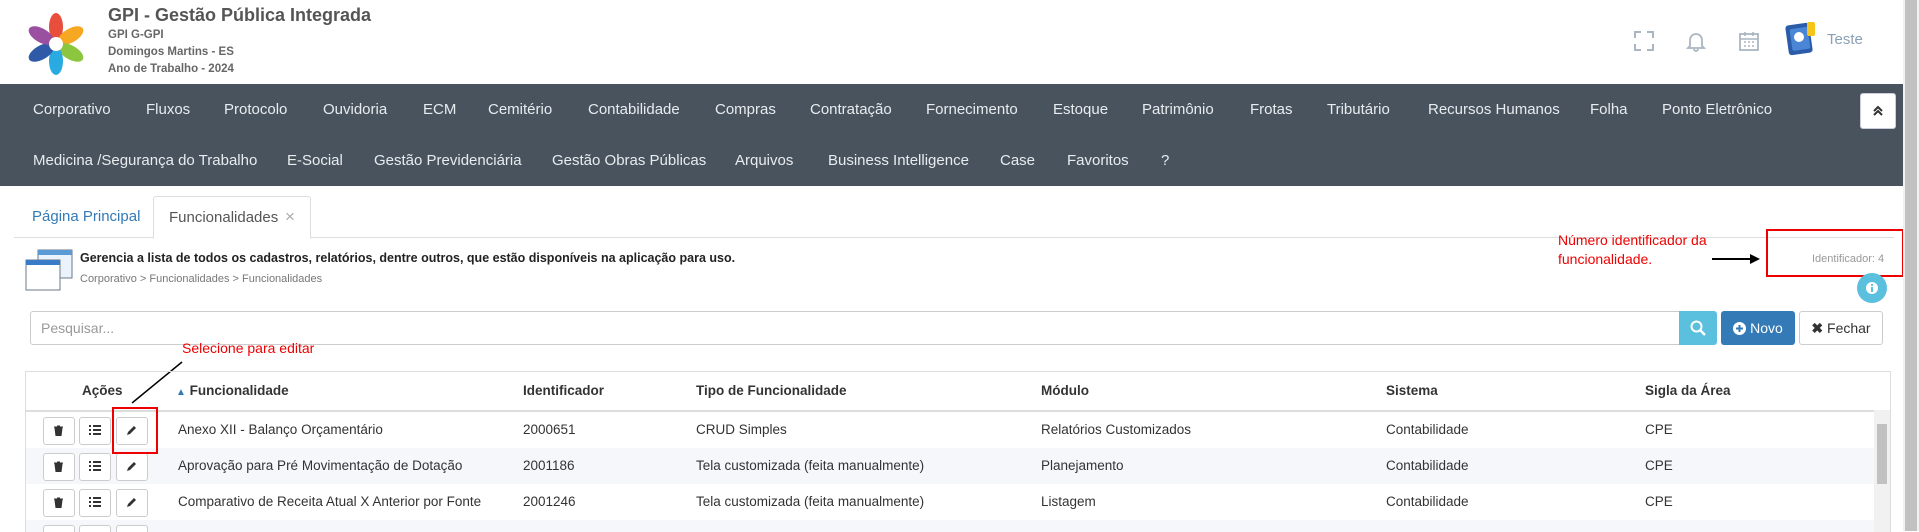  I want to click on gpi-logo, so click(56, 44).